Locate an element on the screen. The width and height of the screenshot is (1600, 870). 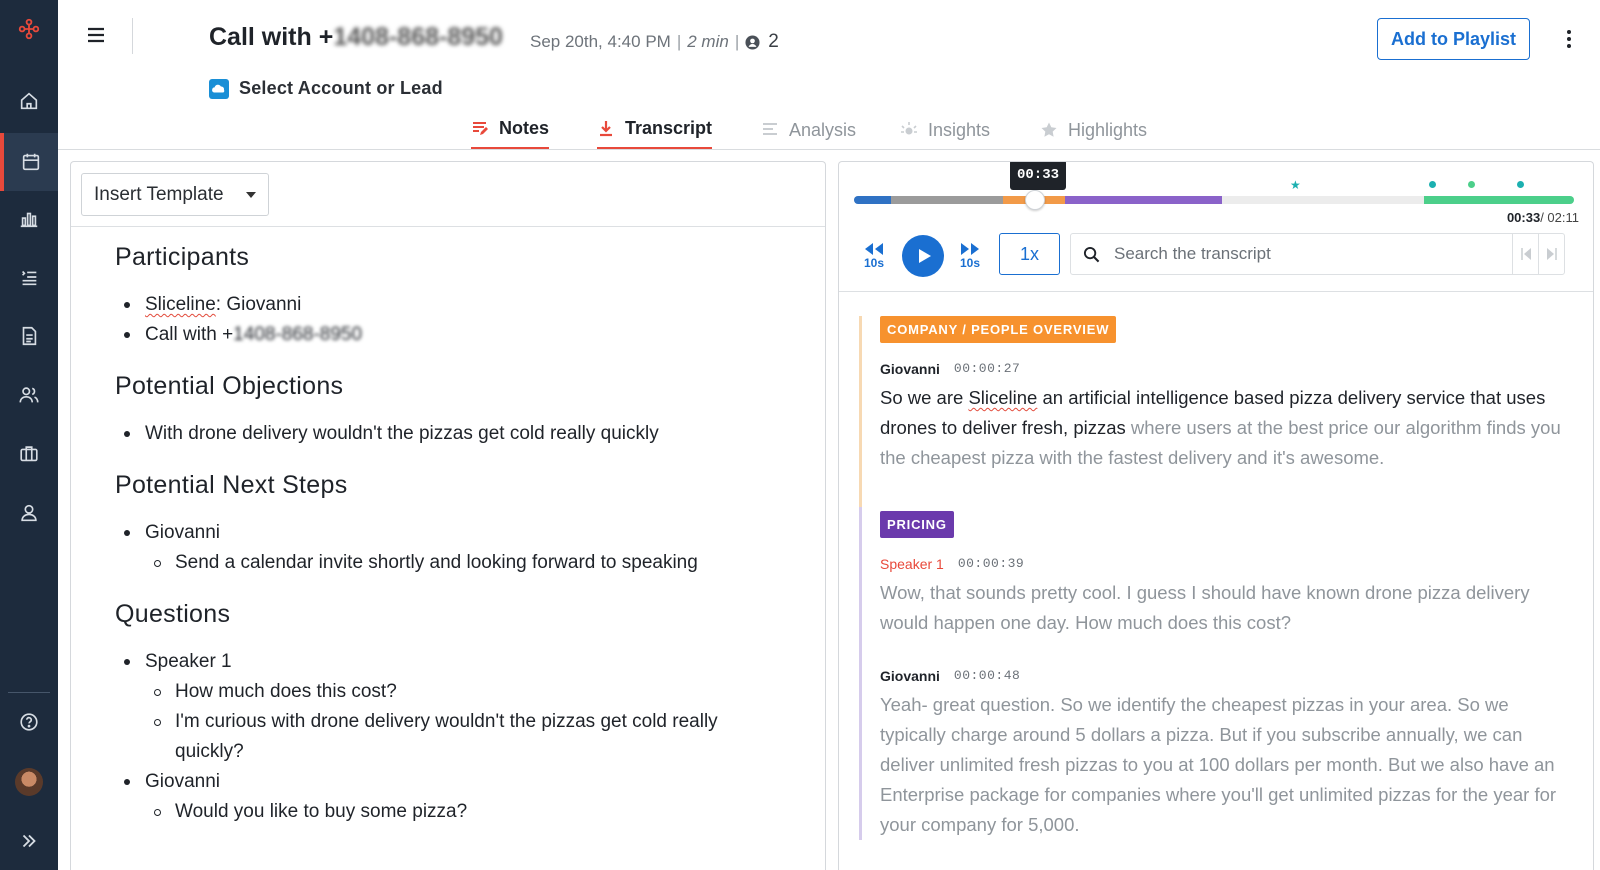
account-selector: Select Account or Lead is located at coordinates (326, 88).